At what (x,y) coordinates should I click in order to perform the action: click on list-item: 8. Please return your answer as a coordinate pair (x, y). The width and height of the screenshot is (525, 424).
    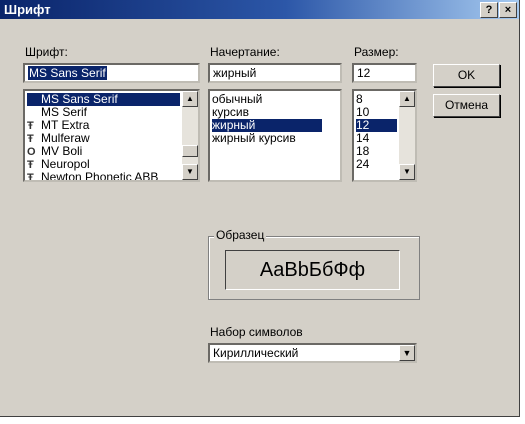
    Looking at the image, I should click on (376, 99).